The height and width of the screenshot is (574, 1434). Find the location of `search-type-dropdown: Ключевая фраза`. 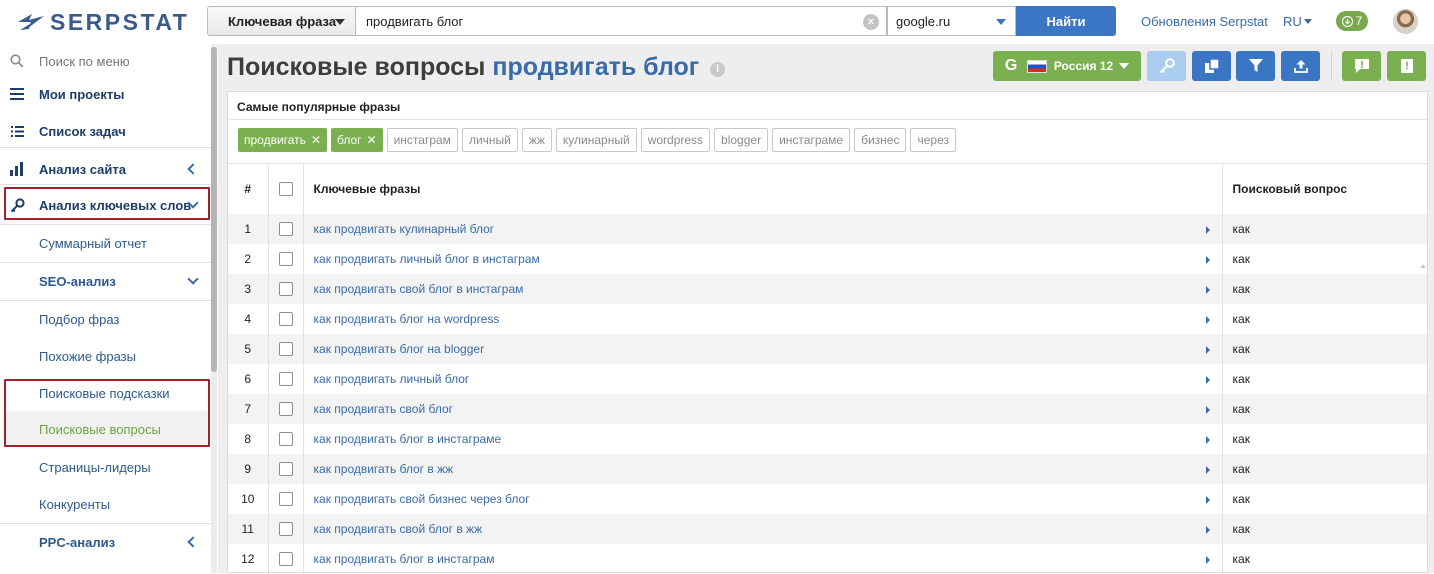

search-type-dropdown: Ключевая фраза is located at coordinates (281, 21).